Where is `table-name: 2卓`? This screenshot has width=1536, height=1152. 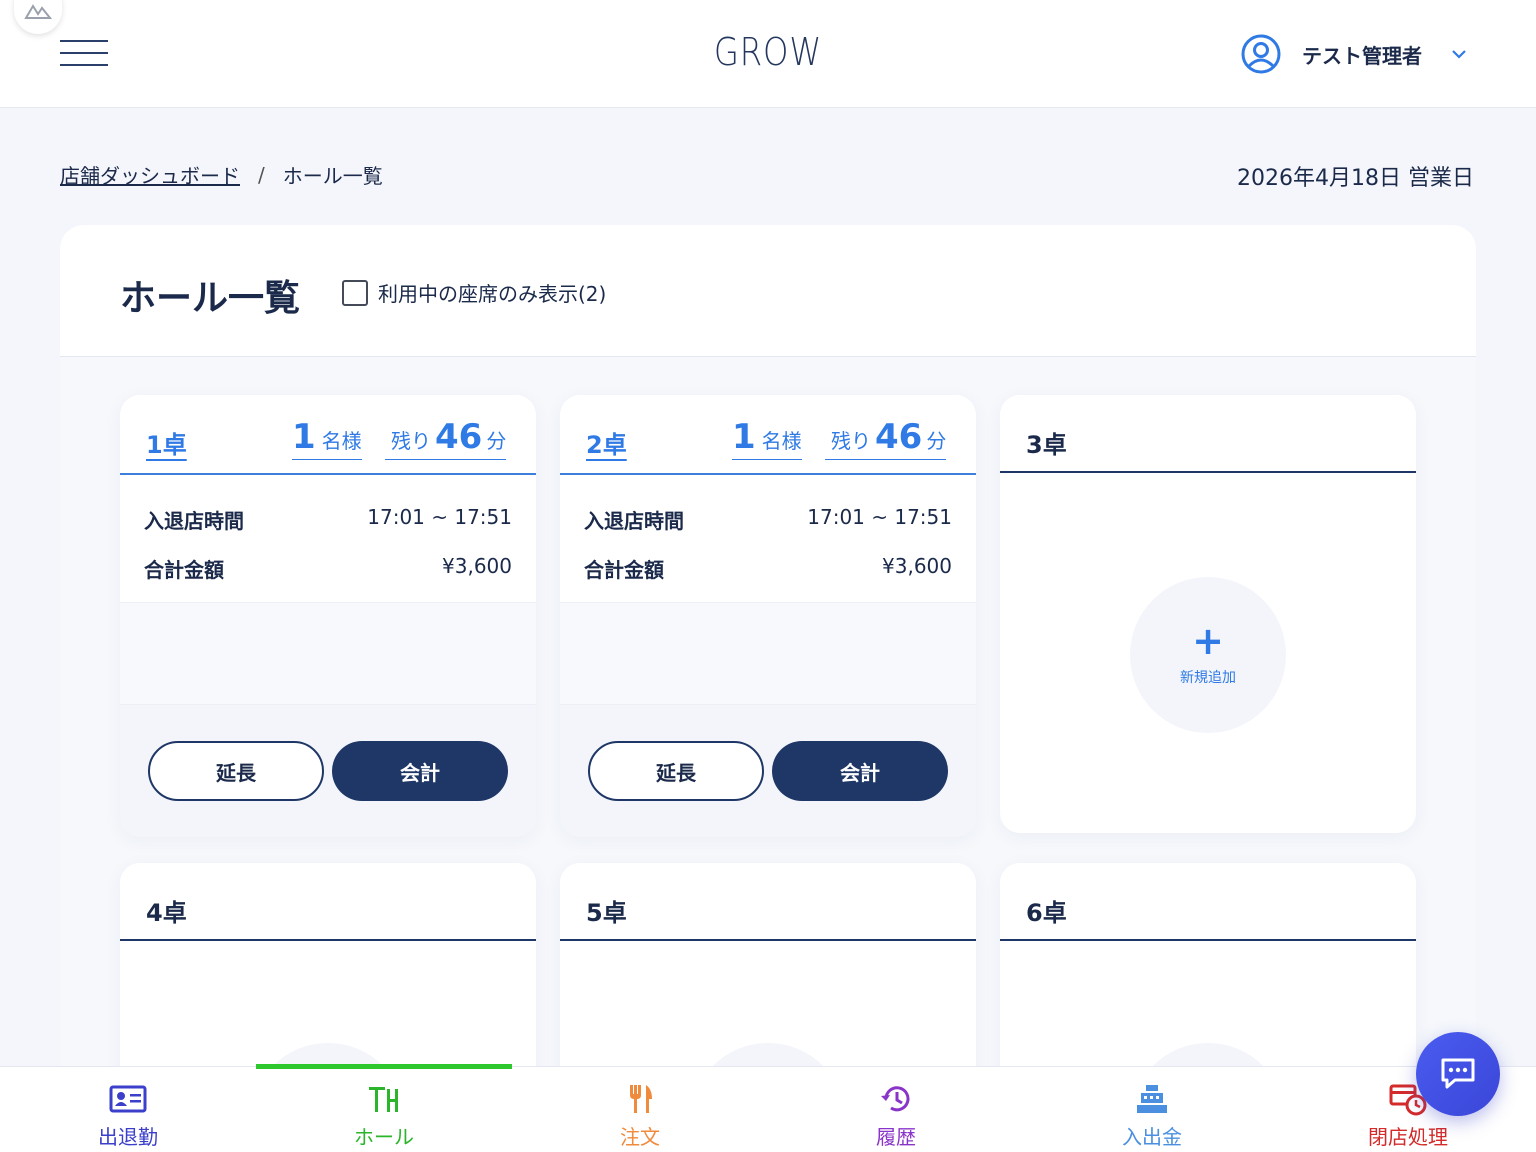
table-name: 2卓 is located at coordinates (606, 442).